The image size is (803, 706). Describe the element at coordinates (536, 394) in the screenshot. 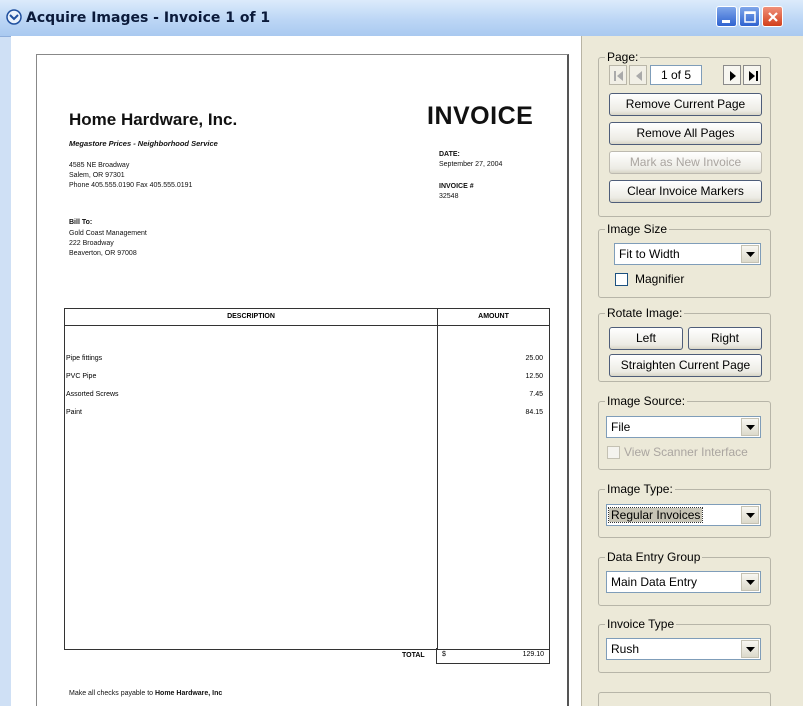

I see `line-item-amount: 7.45` at that location.